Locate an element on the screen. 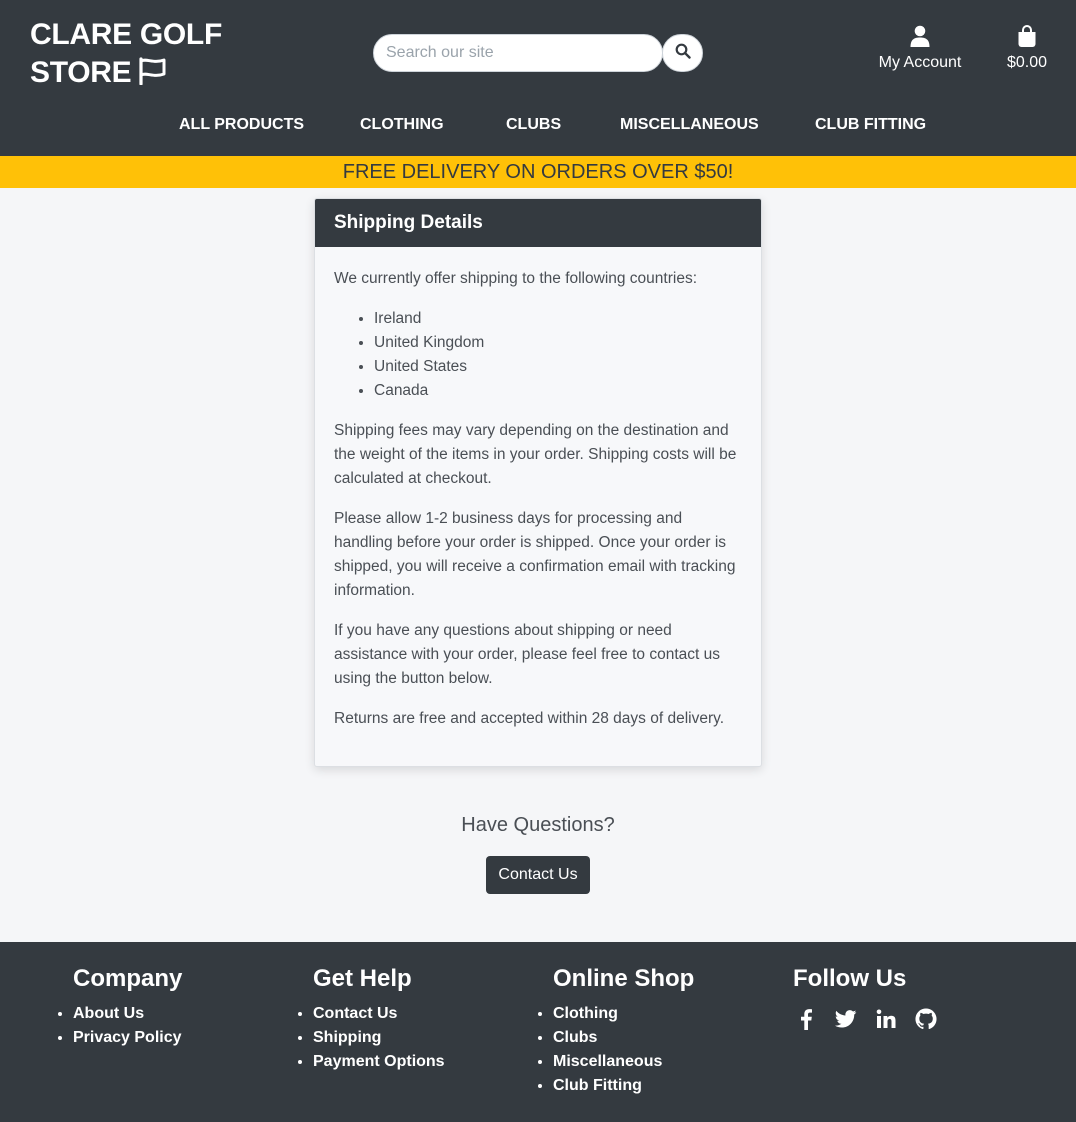 The image size is (1076, 1122). my-account-link: My Account is located at coordinates (920, 48).